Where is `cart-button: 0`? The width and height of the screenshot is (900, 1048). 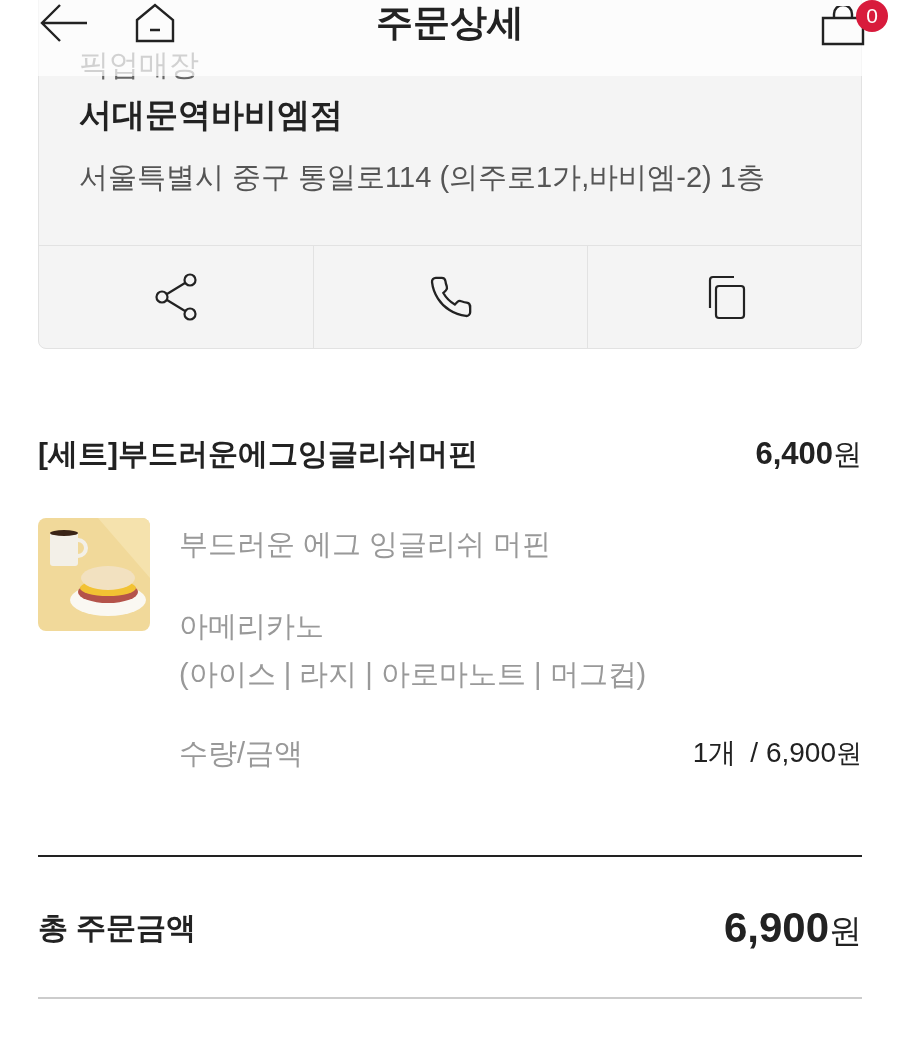 cart-button: 0 is located at coordinates (853, 23).